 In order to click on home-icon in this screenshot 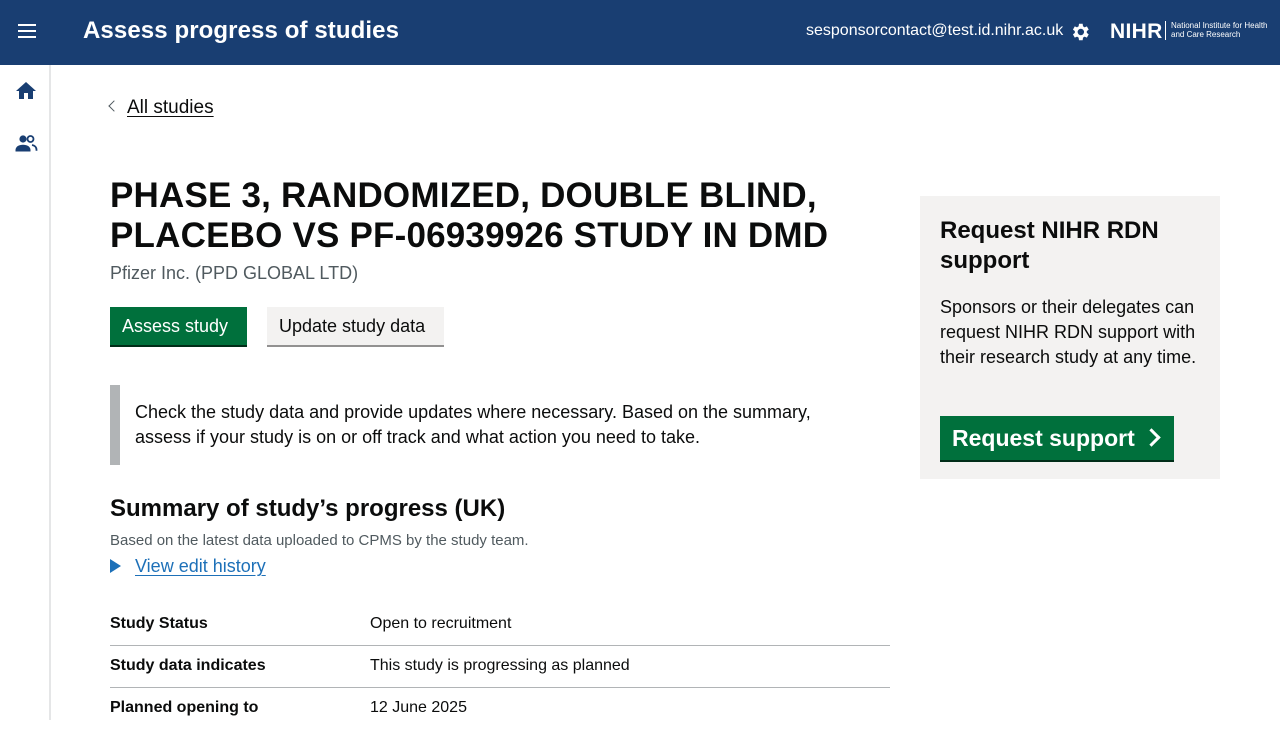, I will do `click(26, 91)`.